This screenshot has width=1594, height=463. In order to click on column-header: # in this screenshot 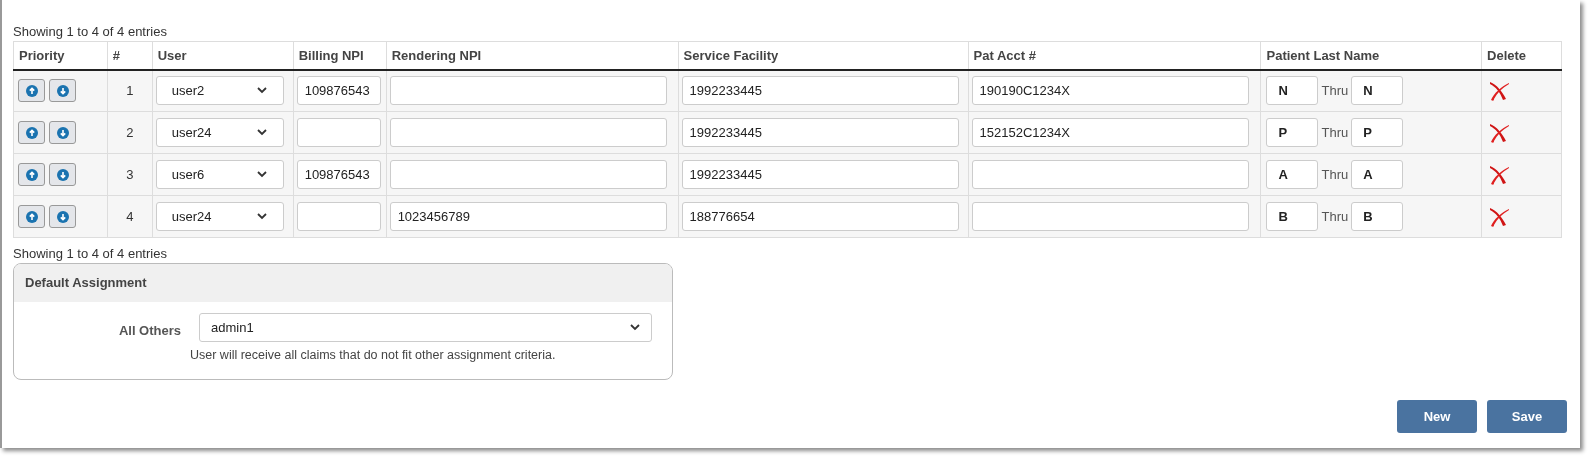, I will do `click(116, 55)`.